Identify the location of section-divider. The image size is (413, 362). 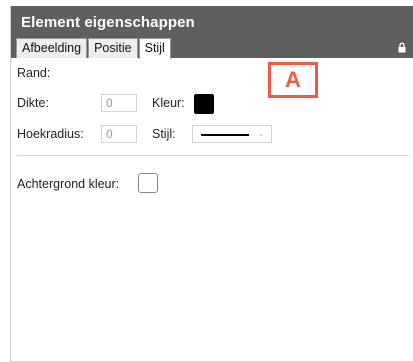
(213, 155).